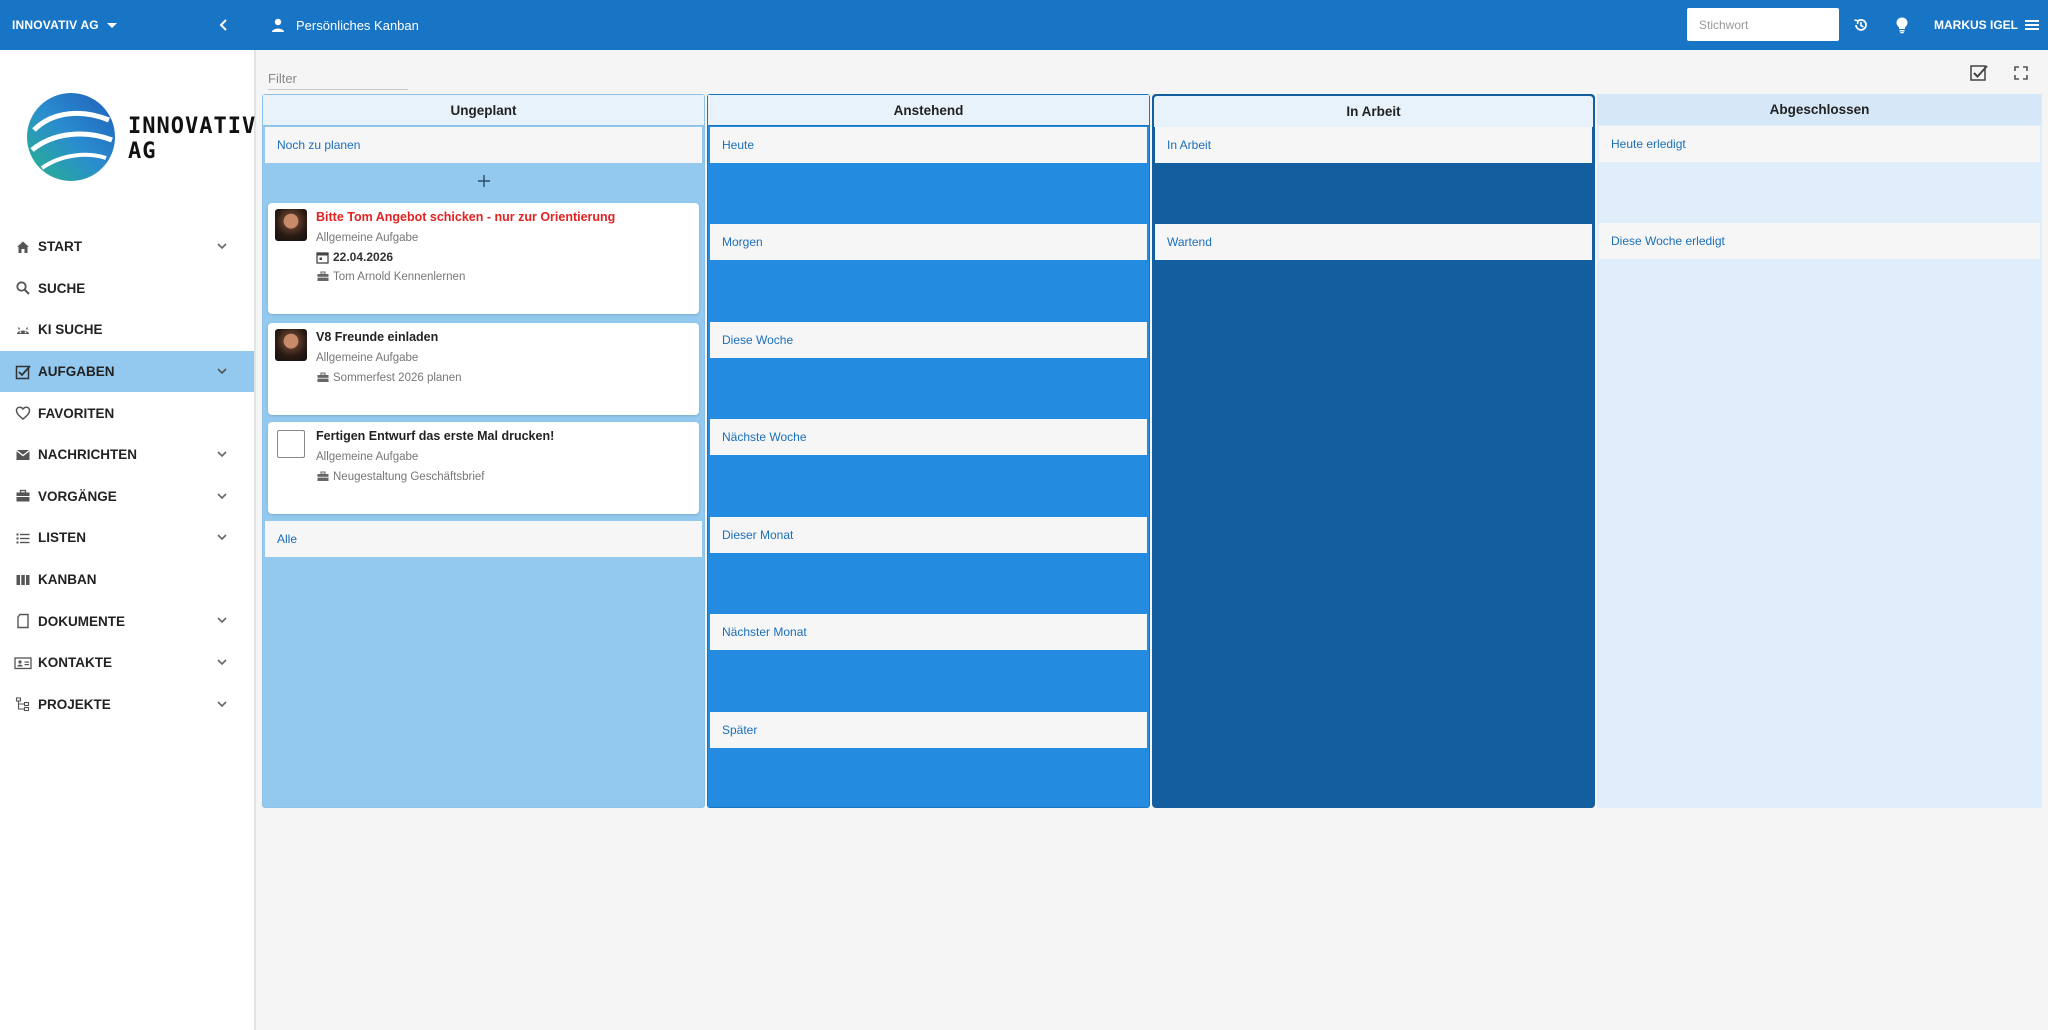  I want to click on person-icon, so click(278, 25).